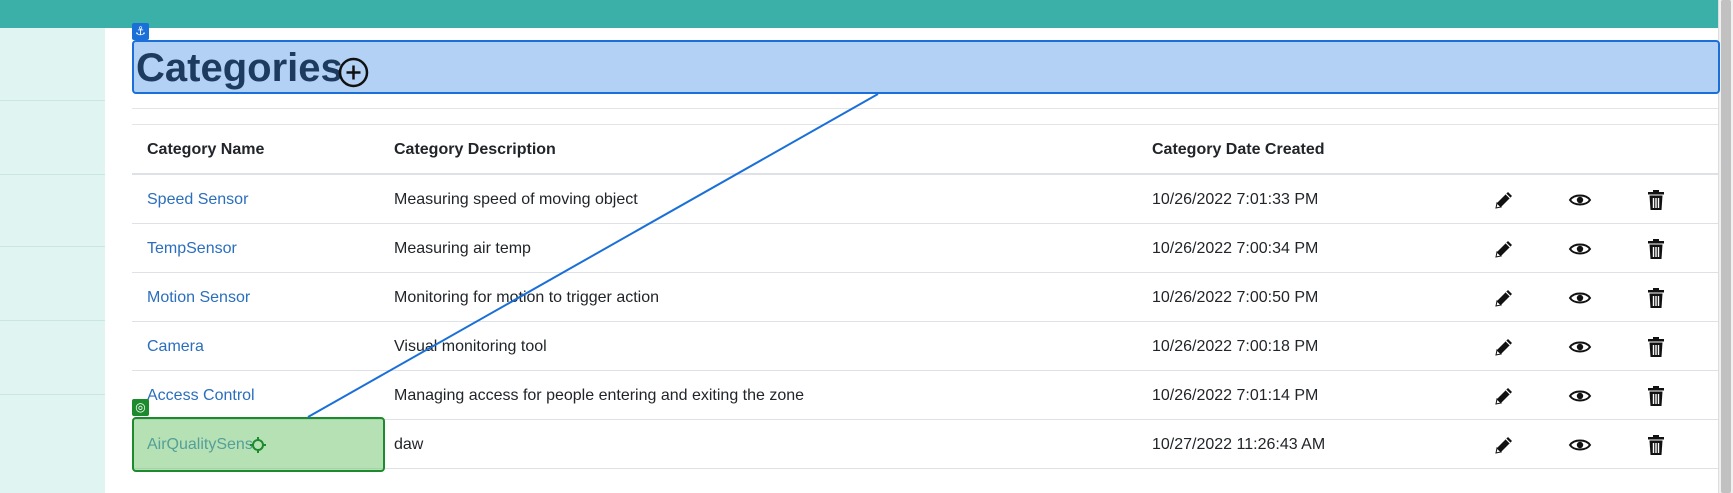 The width and height of the screenshot is (1733, 493). I want to click on vertical-scrollbar, so click(1725, 246).